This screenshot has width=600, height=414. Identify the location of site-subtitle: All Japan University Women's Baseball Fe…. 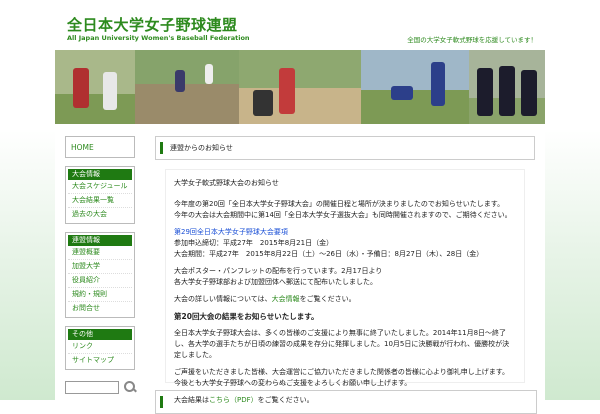
(158, 38).